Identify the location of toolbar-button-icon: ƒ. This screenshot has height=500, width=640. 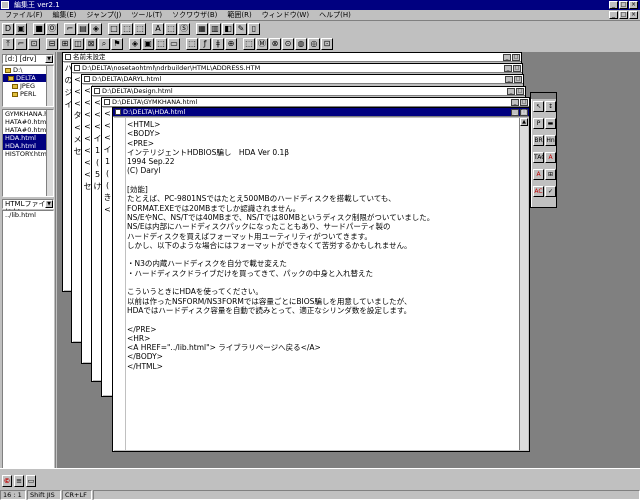
(205, 44).